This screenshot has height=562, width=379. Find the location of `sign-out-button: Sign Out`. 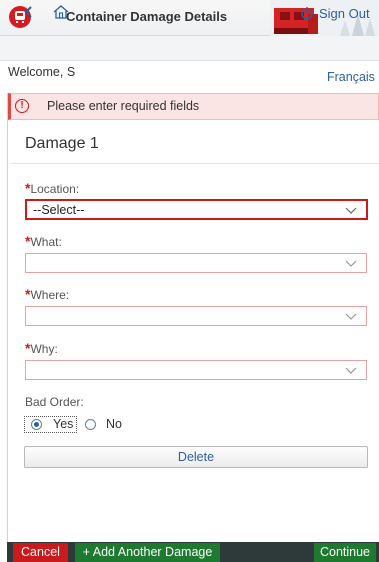

sign-out-button: Sign Out is located at coordinates (335, 13).